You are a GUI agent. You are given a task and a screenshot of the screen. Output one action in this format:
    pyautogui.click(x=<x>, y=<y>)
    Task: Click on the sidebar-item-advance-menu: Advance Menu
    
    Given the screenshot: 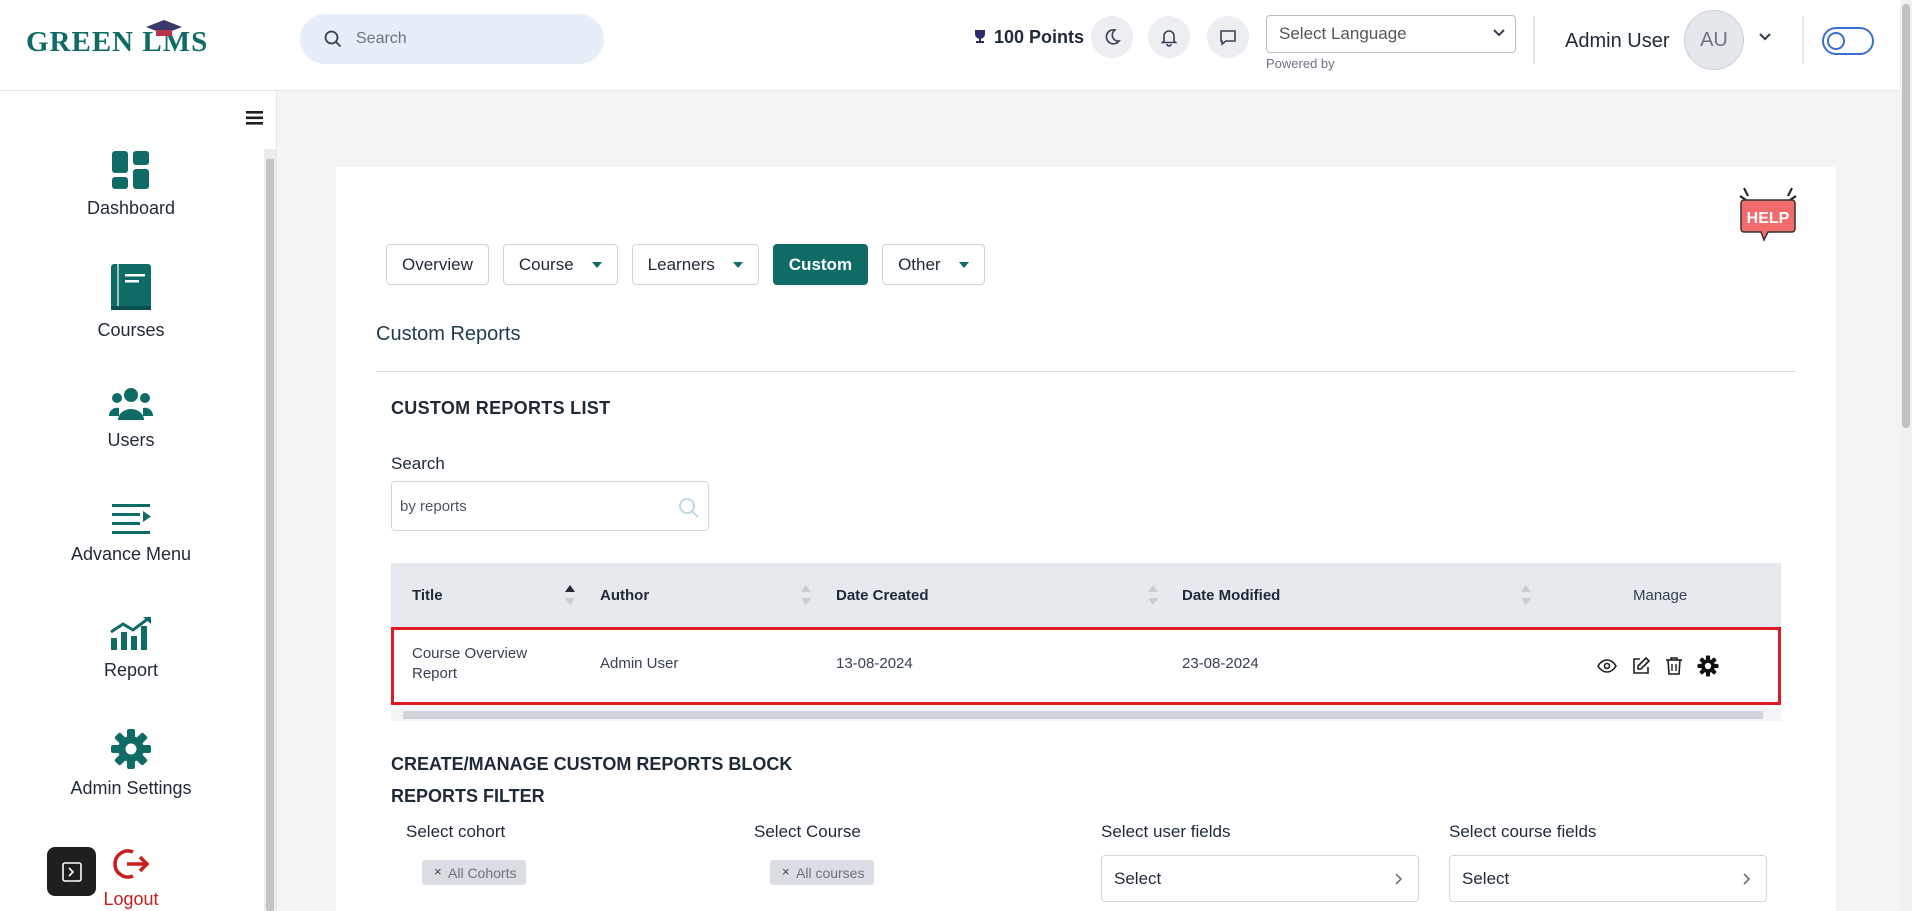 What is the action you would take?
    pyautogui.click(x=131, y=533)
    